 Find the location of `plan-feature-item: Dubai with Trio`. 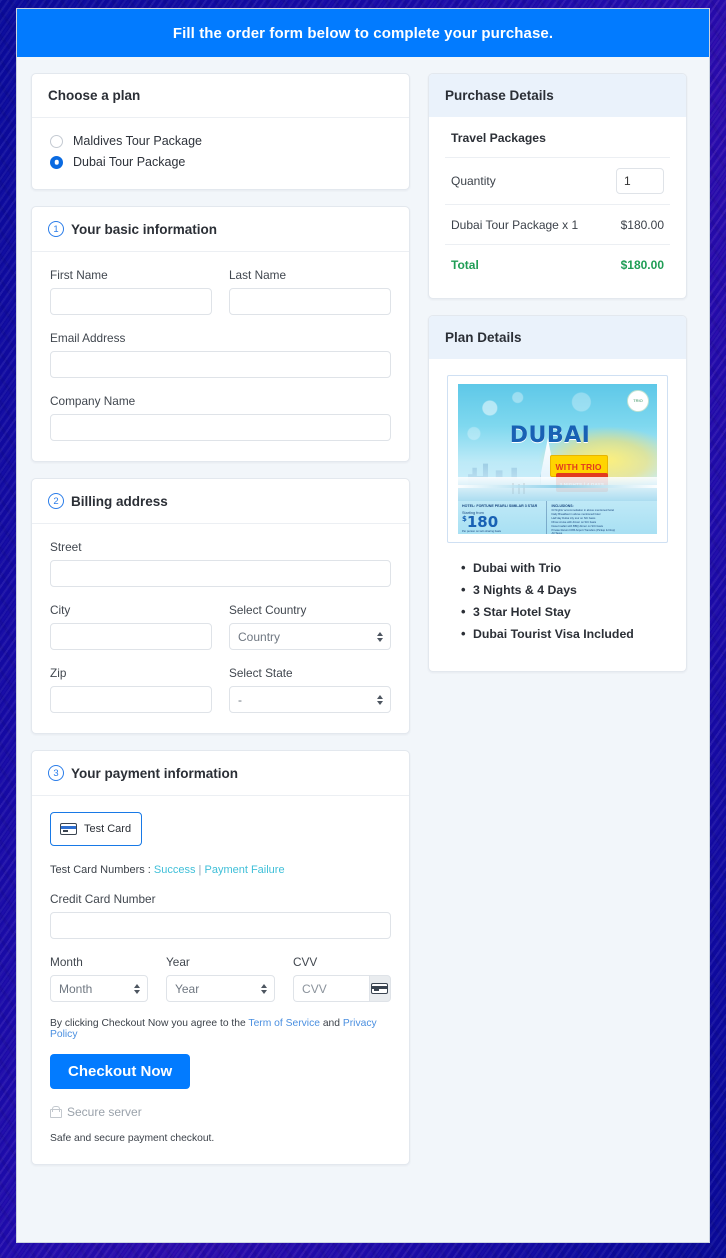

plan-feature-item: Dubai with Trio is located at coordinates (564, 567).